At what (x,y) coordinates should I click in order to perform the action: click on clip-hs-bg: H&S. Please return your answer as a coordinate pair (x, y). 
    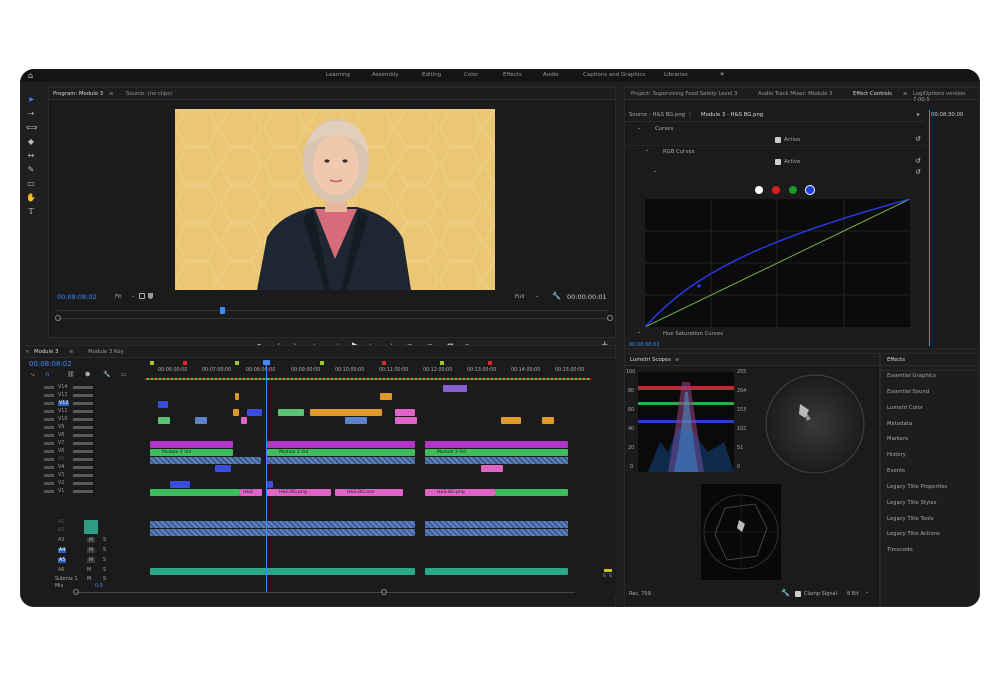
    Looking at the image, I should click on (251, 492).